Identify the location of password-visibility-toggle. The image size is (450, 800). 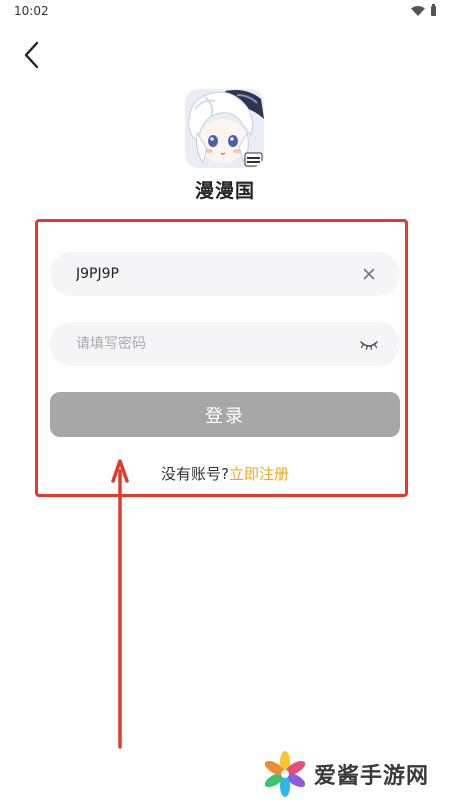
(369, 344).